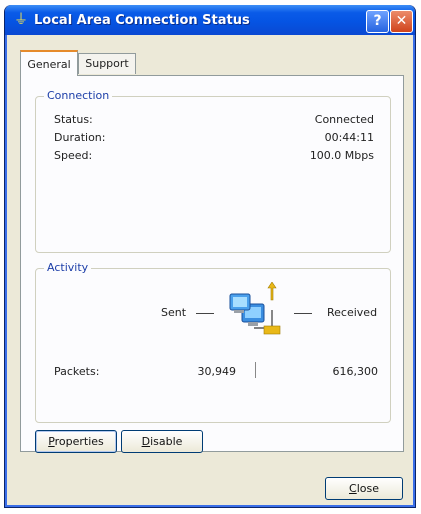 This screenshot has width=421, height=514. What do you see at coordinates (255, 370) in the screenshot?
I see `packets-divider` at bounding box center [255, 370].